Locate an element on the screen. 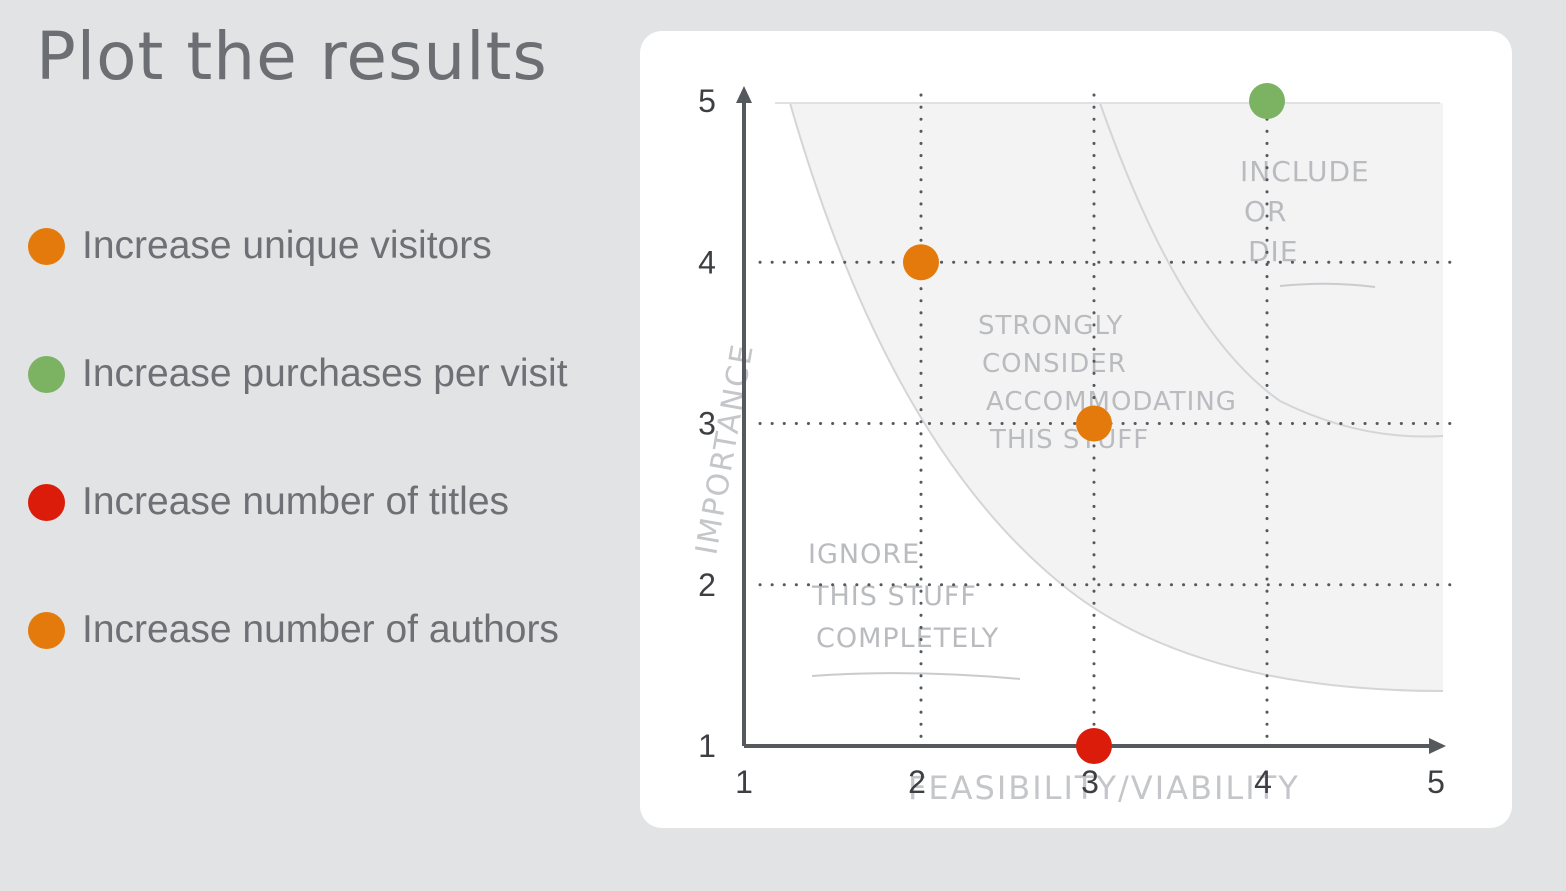 The width and height of the screenshot is (1566, 891). x-axis-arrow-icon is located at coordinates (1437, 746).